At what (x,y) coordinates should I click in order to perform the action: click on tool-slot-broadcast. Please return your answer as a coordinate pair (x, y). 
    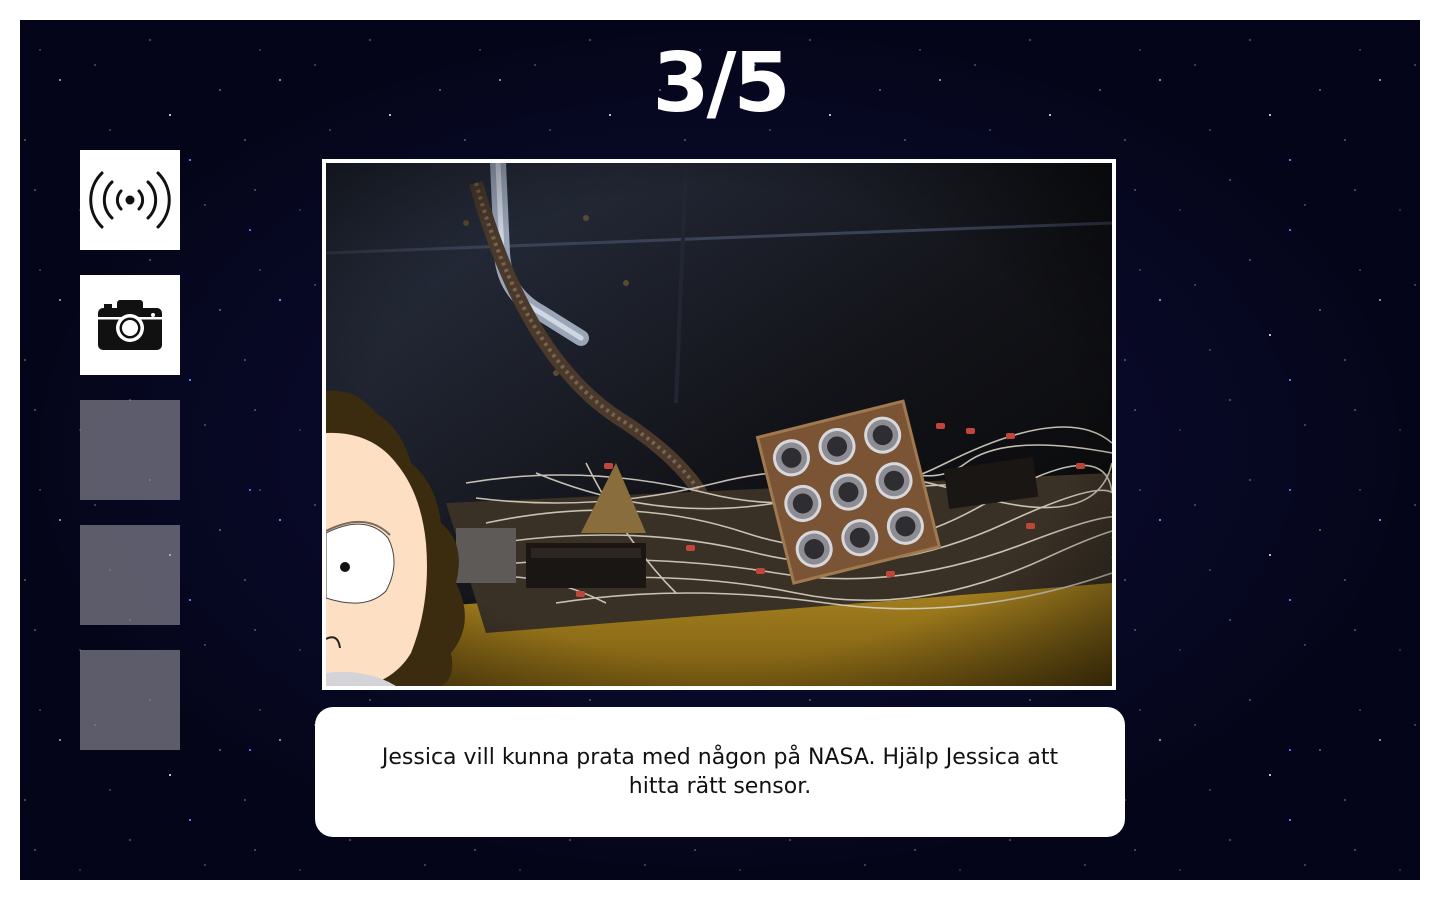
    Looking at the image, I should click on (130, 200).